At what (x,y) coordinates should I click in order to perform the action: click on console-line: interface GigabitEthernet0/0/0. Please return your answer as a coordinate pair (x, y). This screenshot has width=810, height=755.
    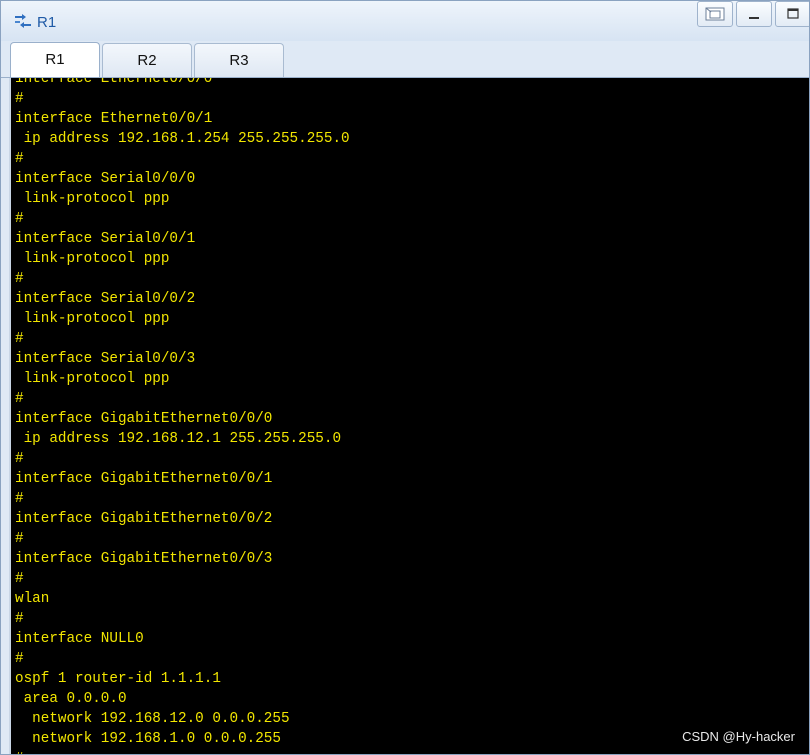
    Looking at the image, I should click on (144, 419).